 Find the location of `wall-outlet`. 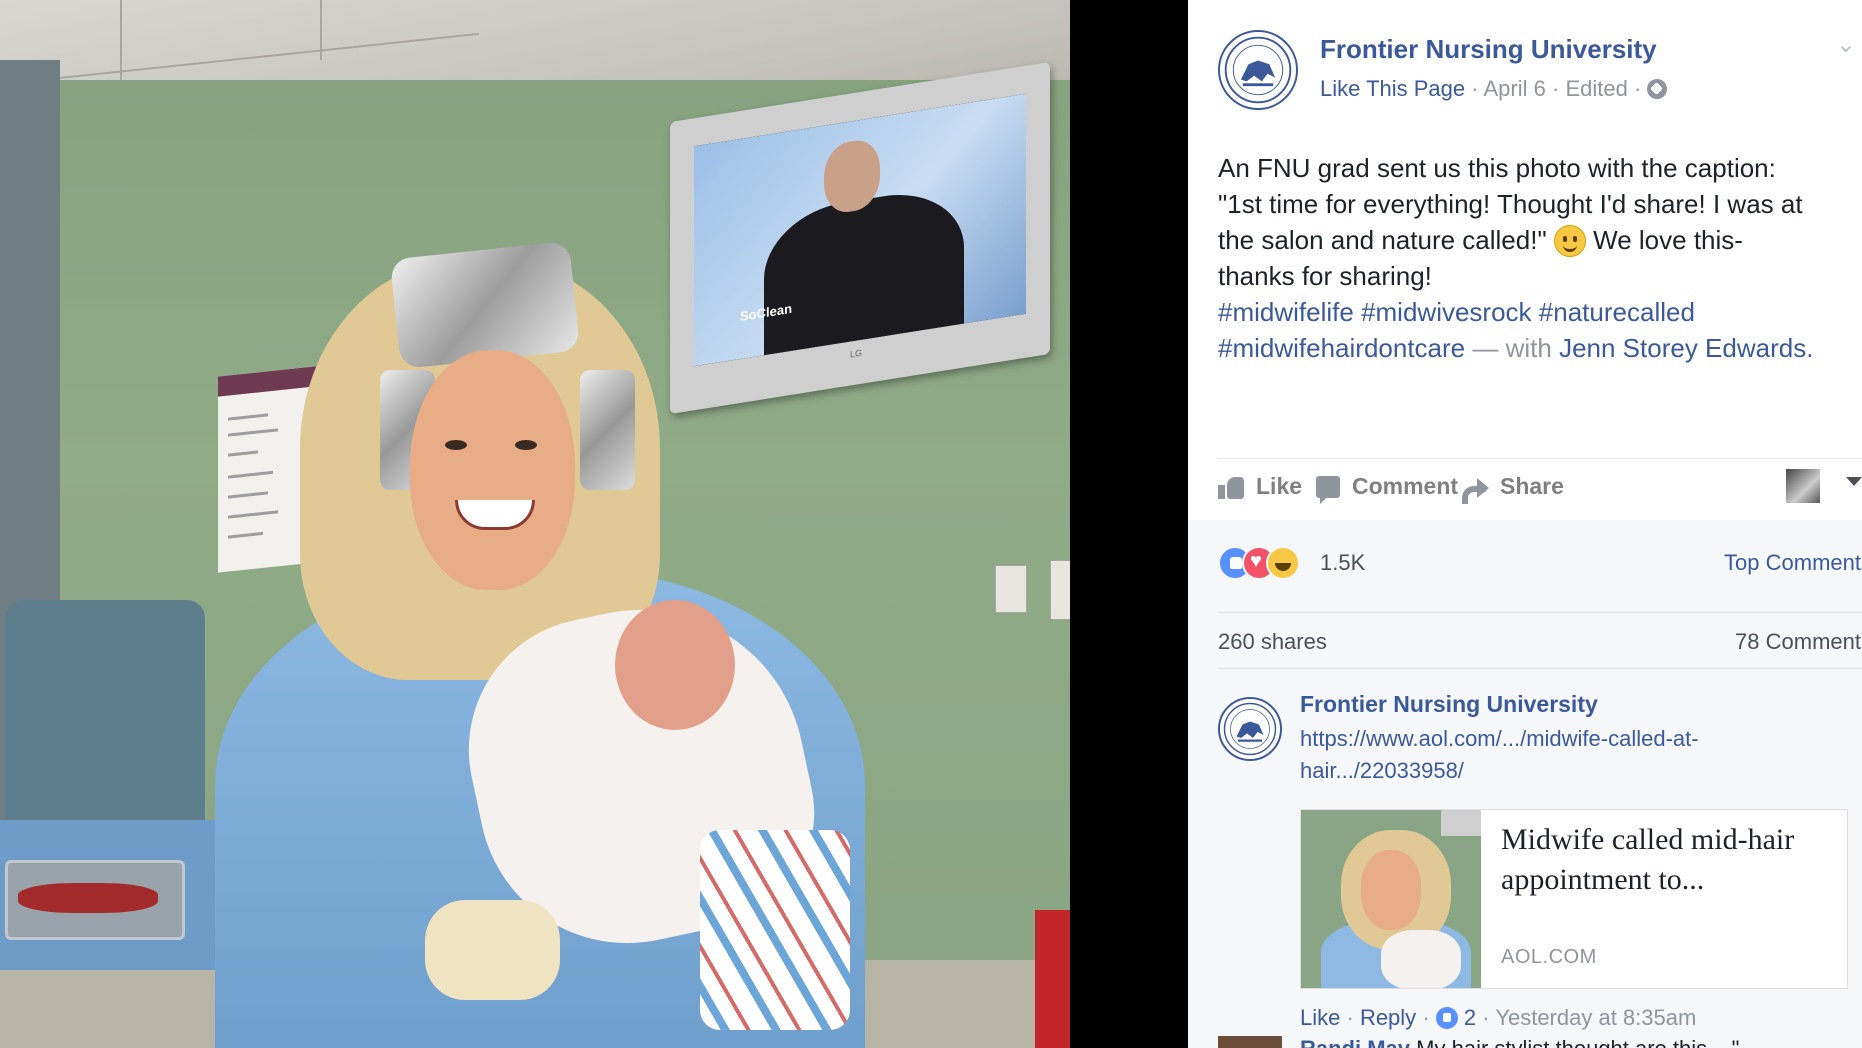

wall-outlet is located at coordinates (1060, 590).